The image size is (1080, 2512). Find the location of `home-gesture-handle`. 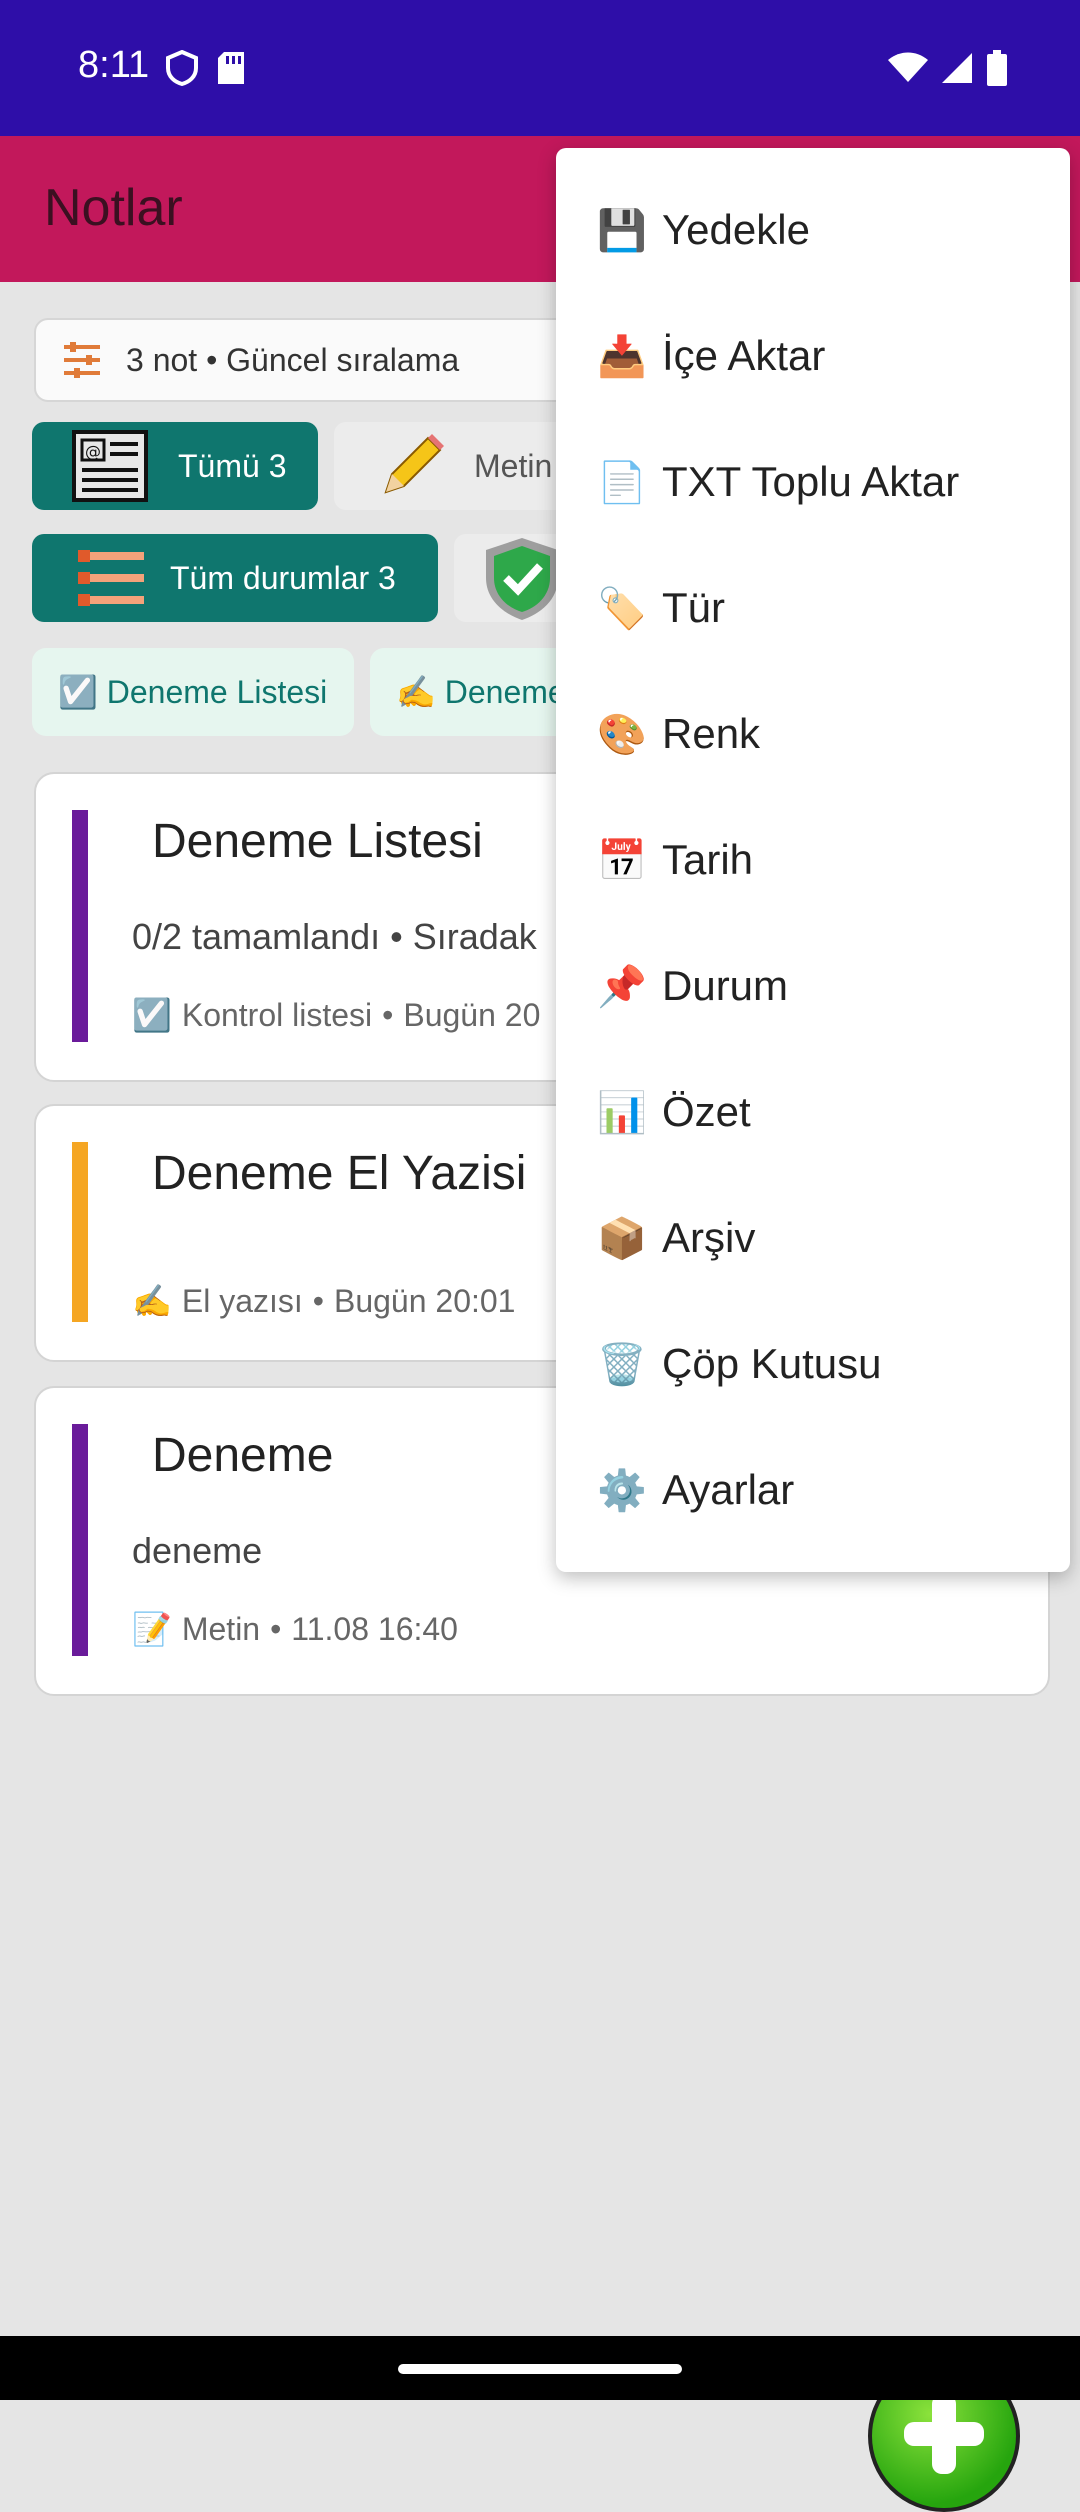

home-gesture-handle is located at coordinates (540, 2369).